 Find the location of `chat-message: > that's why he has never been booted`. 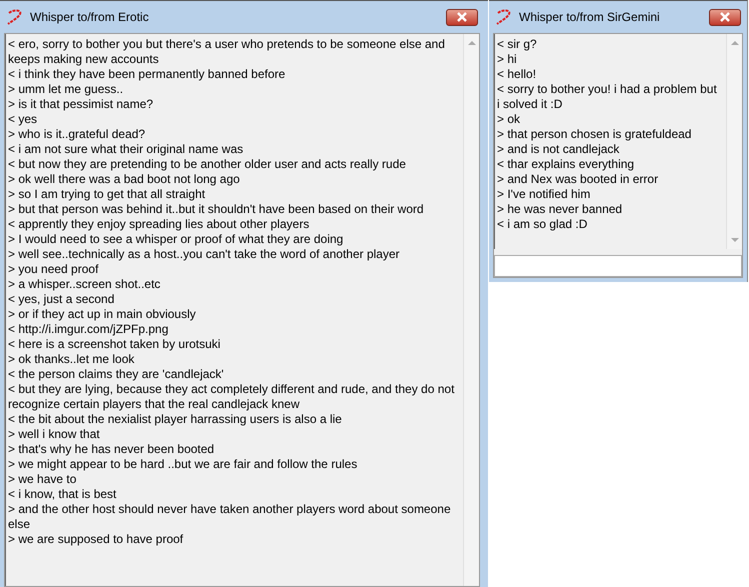

chat-message: > that's why he has never been booted is located at coordinates (112, 449).